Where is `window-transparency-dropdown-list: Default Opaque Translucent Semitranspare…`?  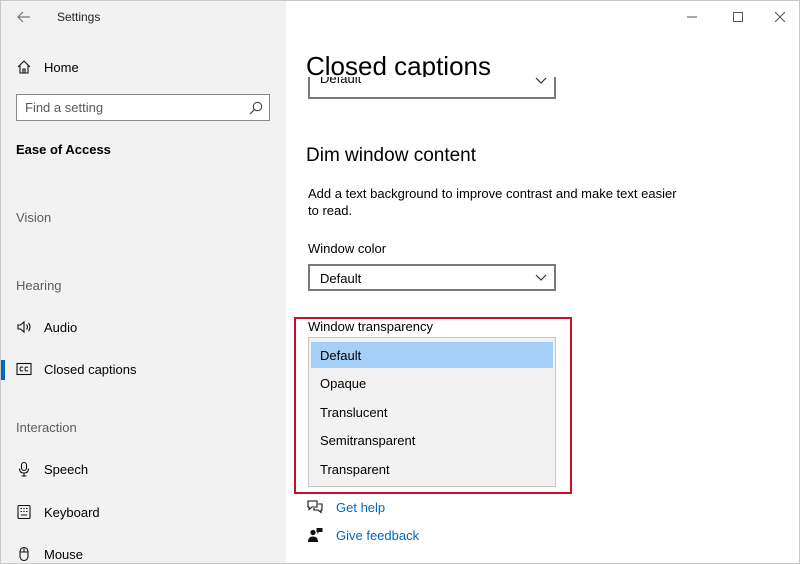 window-transparency-dropdown-list: Default Opaque Translucent Semitranspare… is located at coordinates (432, 412).